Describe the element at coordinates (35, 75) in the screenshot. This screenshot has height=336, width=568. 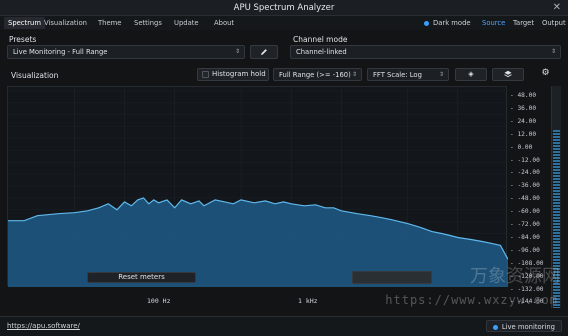
I see `visualization-label: Visualization` at that location.